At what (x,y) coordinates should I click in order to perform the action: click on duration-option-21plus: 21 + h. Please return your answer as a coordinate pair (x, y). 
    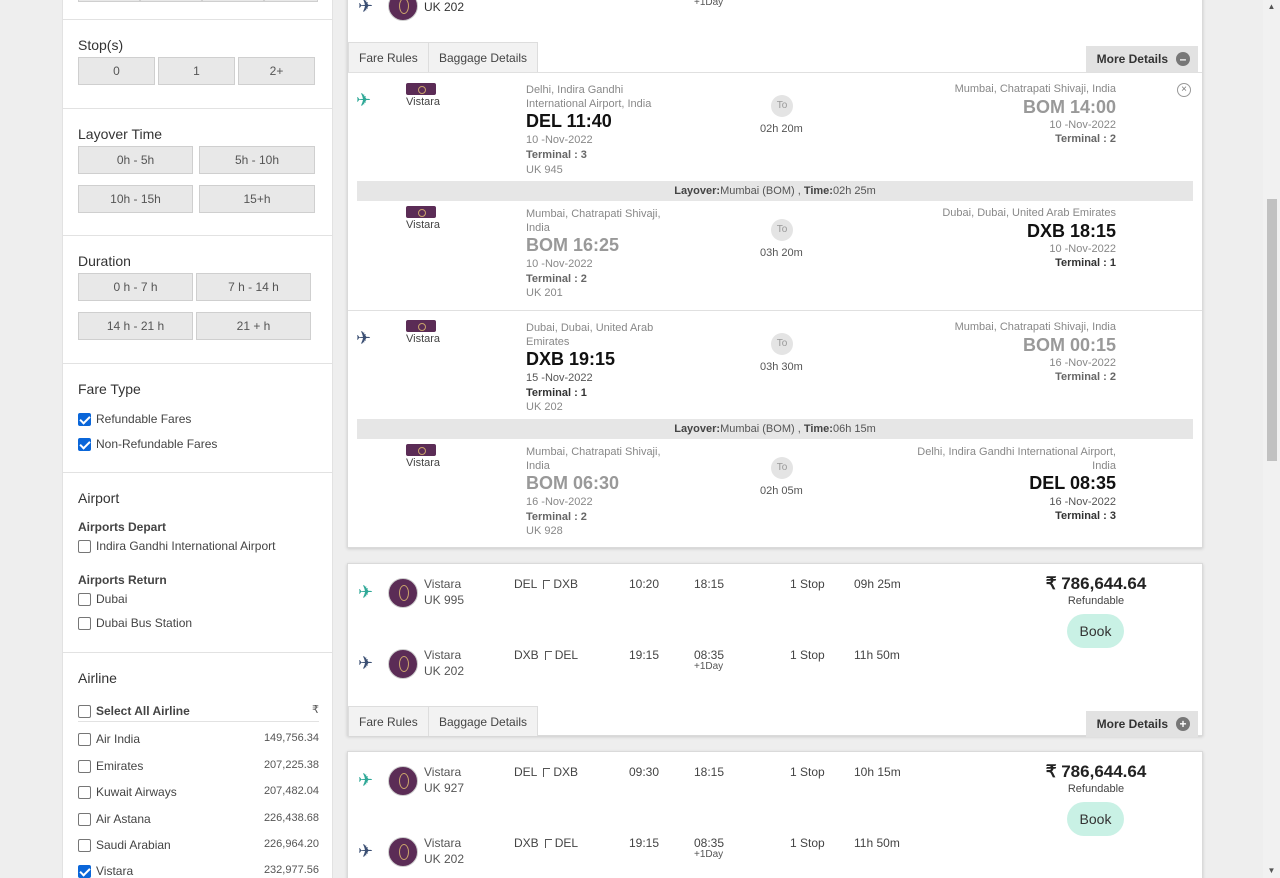
    Looking at the image, I should click on (253, 326).